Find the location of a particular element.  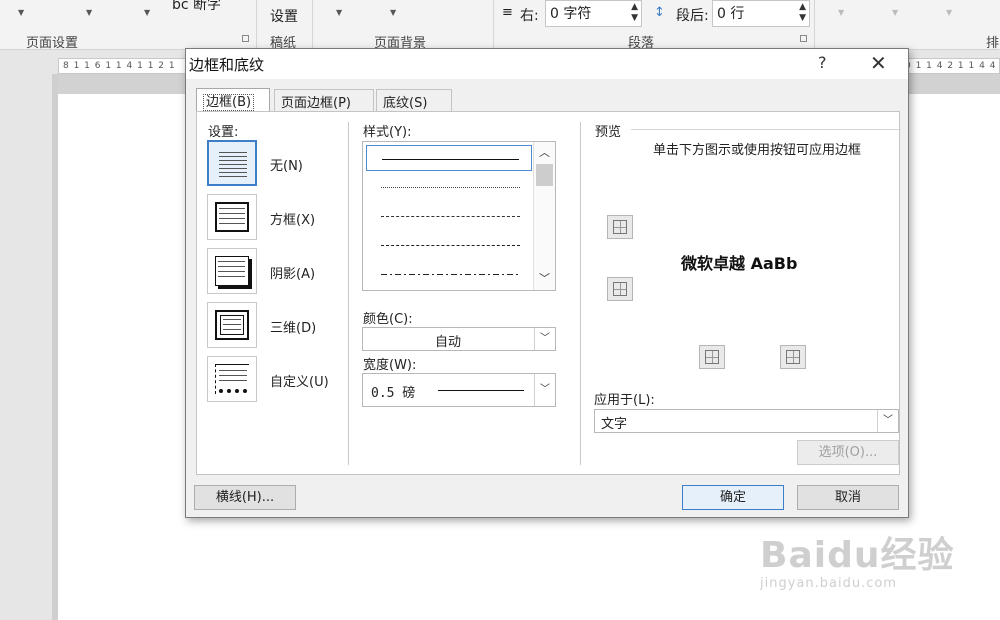

setting-none-label: 无(N) is located at coordinates (286, 164).